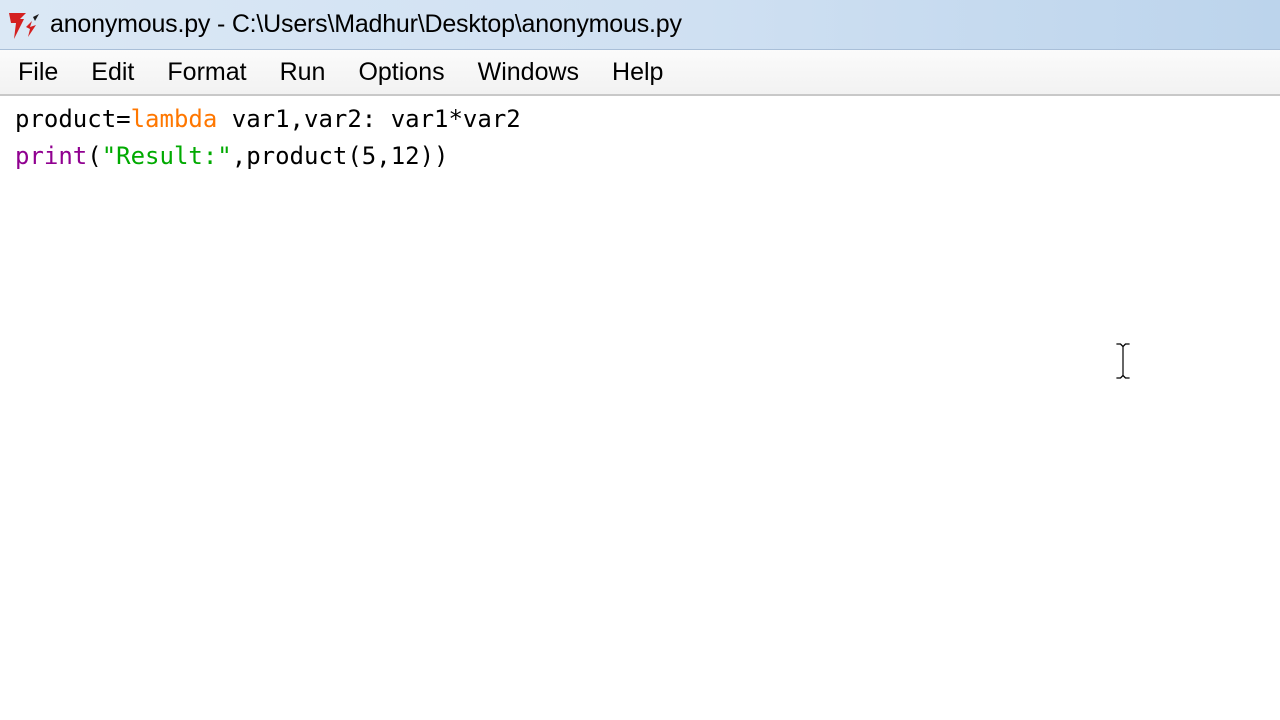 The image size is (1280, 720). What do you see at coordinates (166, 156) in the screenshot?
I see `code-token-string: "Result:"` at bounding box center [166, 156].